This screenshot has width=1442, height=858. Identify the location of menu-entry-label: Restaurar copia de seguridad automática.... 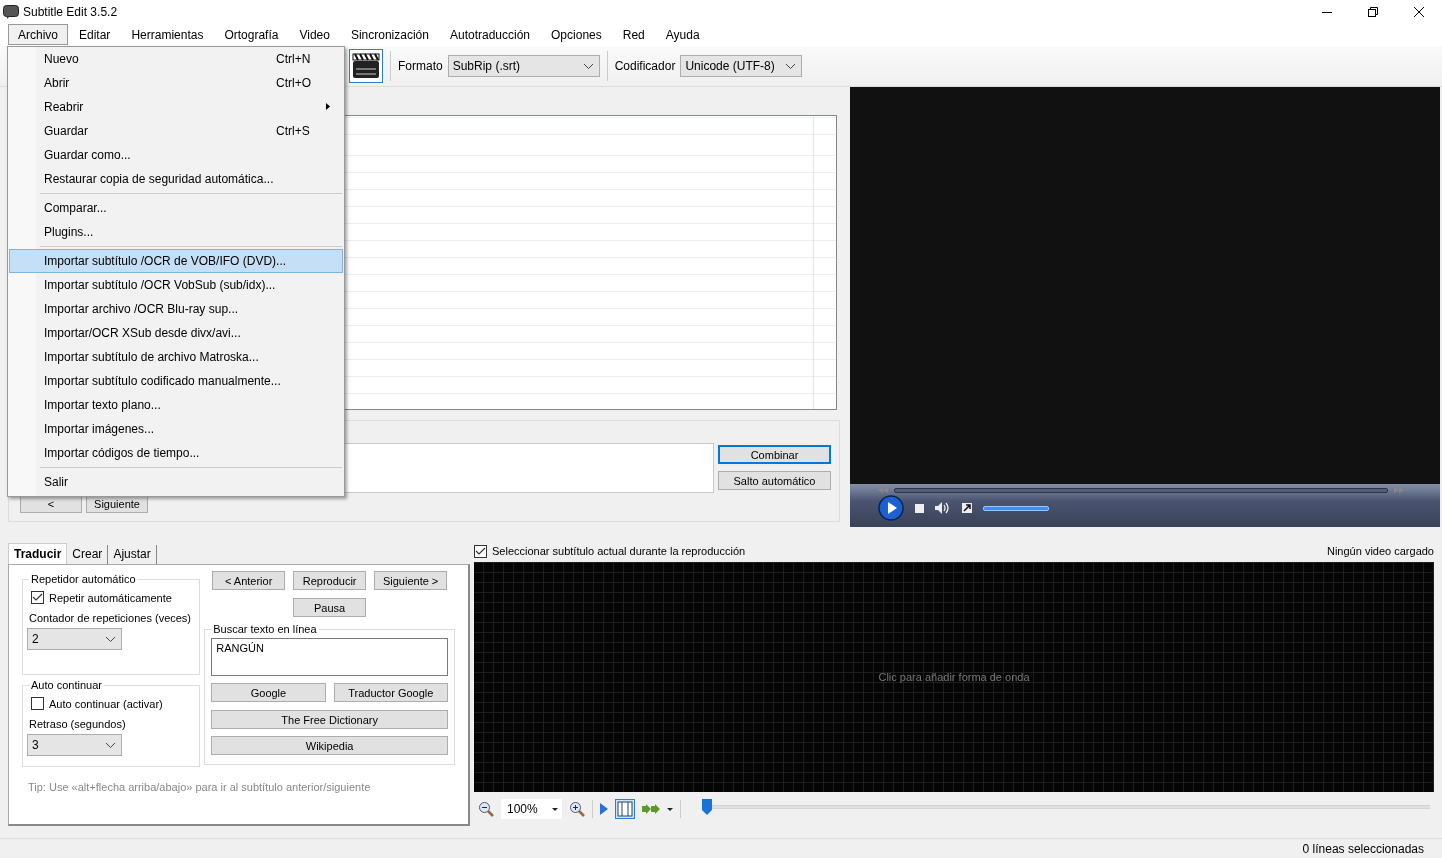
(159, 179).